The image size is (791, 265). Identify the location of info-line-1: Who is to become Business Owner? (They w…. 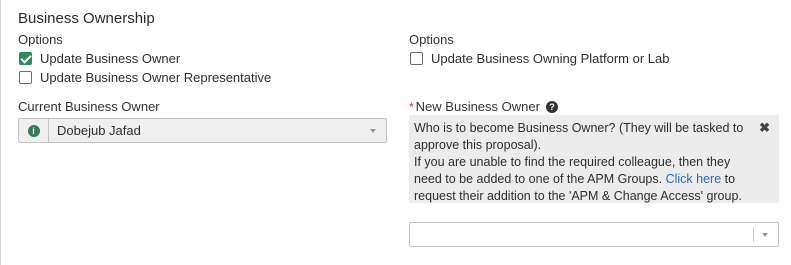
(579, 136).